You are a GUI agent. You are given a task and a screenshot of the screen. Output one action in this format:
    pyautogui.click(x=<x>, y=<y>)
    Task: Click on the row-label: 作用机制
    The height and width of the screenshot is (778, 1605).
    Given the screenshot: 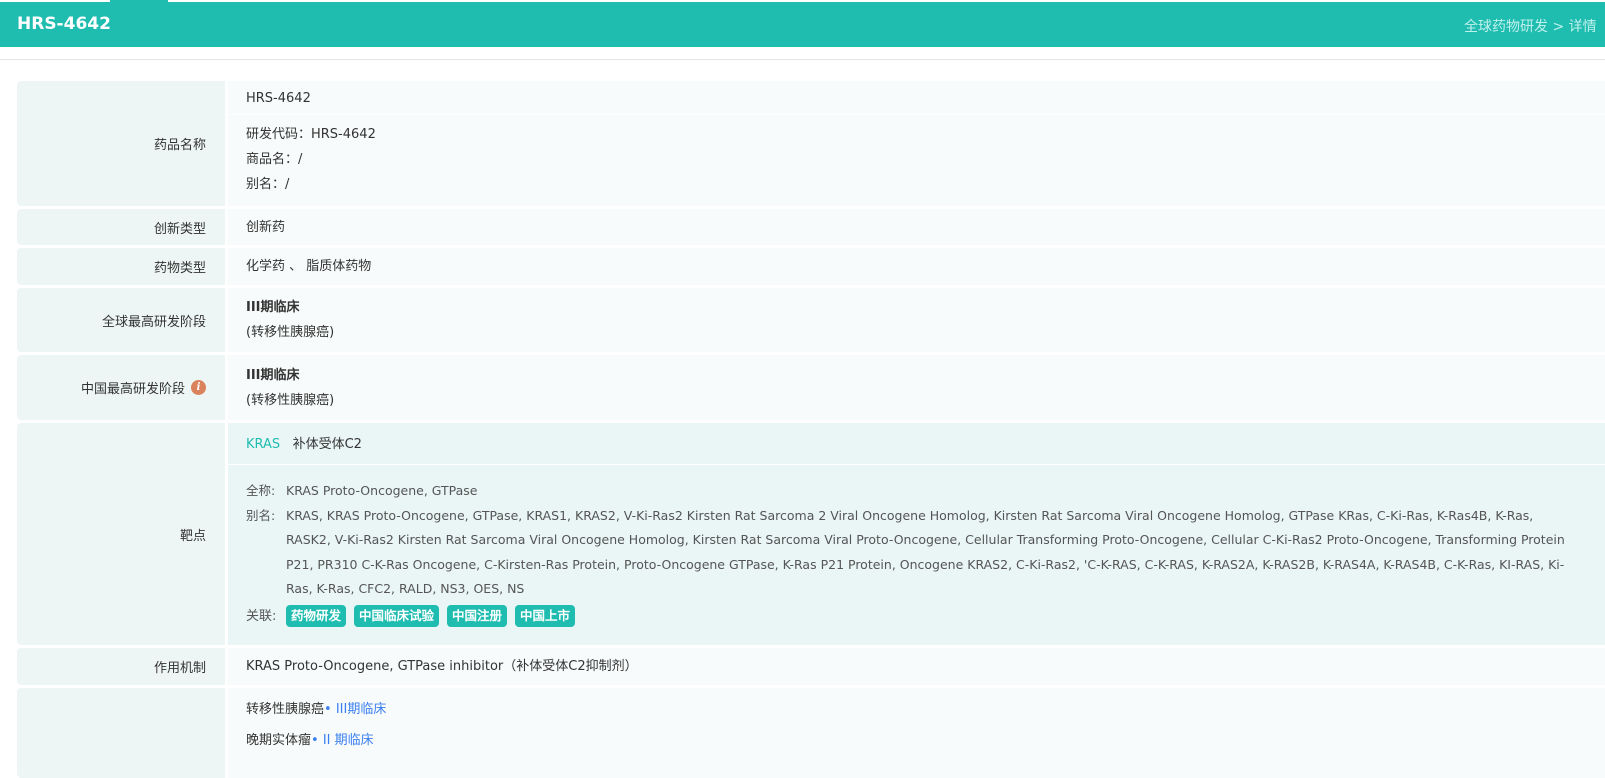 What is the action you would take?
    pyautogui.click(x=121, y=666)
    